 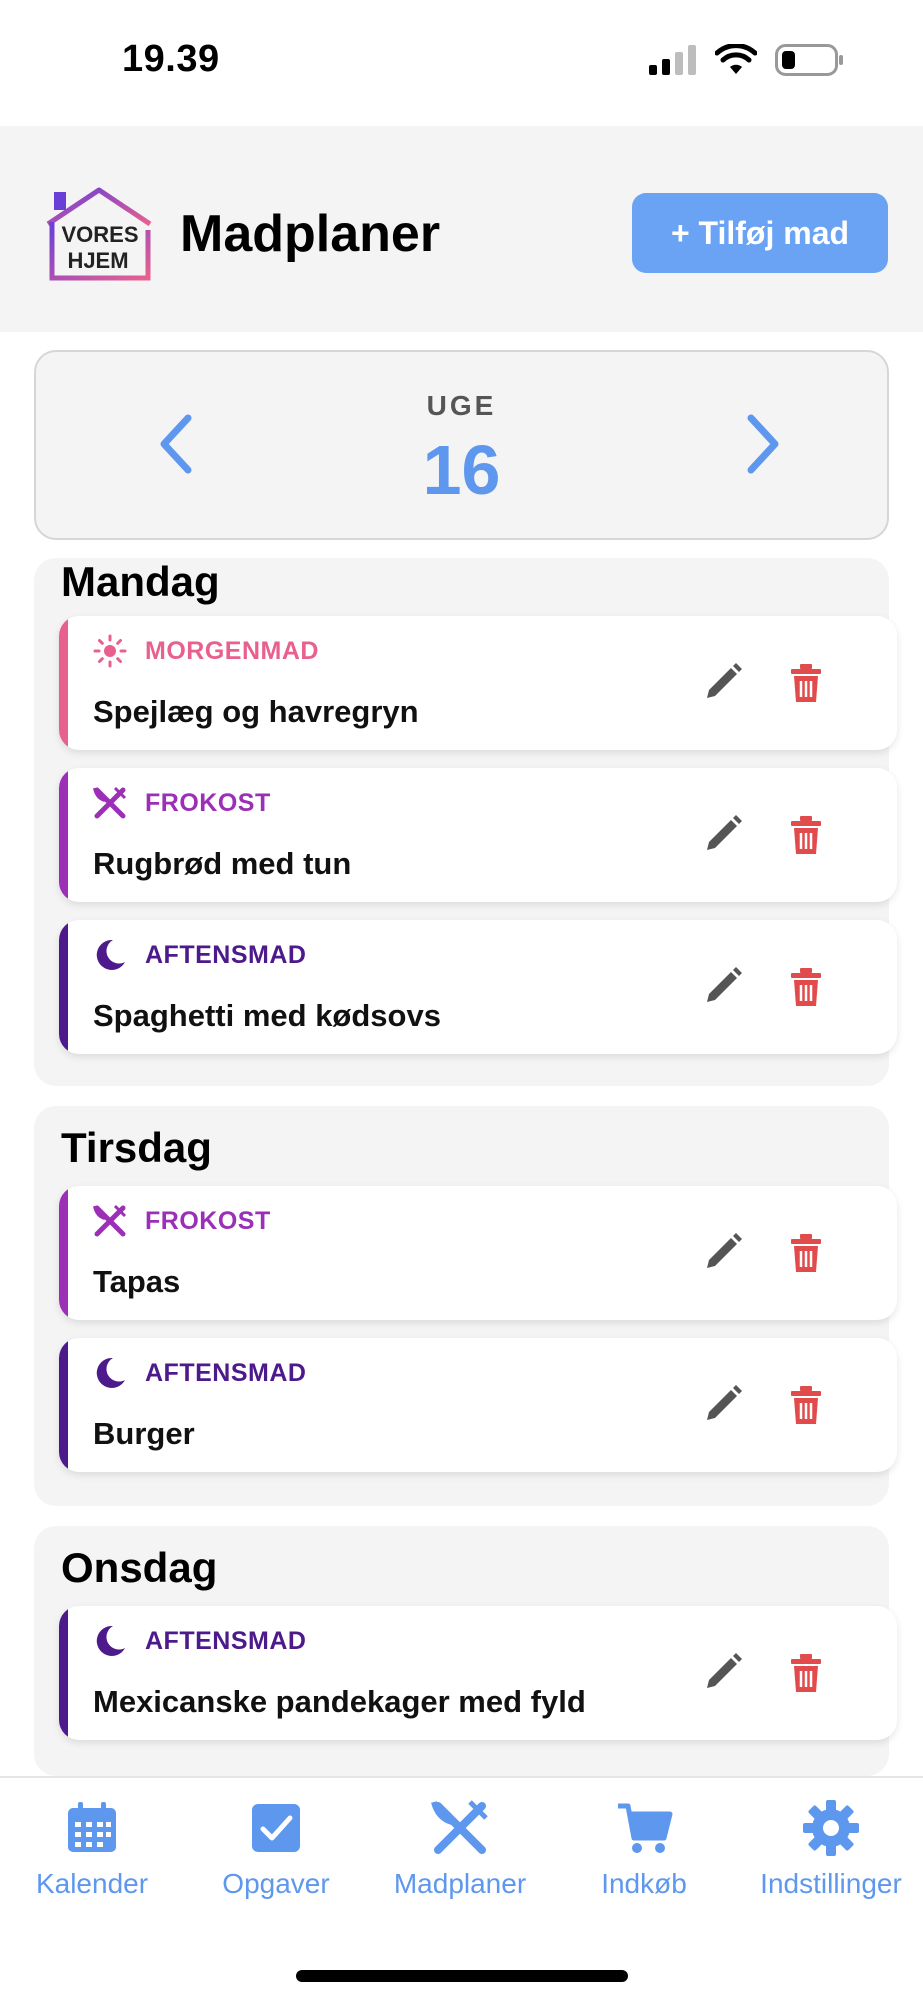 I want to click on battery-icon, so click(x=809, y=60).